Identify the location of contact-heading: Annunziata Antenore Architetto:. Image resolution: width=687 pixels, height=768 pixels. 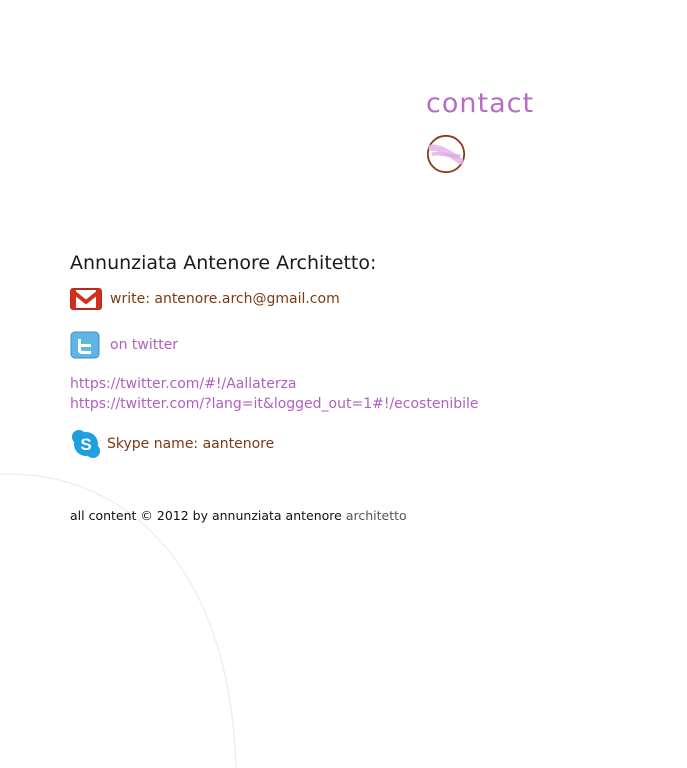
(223, 263).